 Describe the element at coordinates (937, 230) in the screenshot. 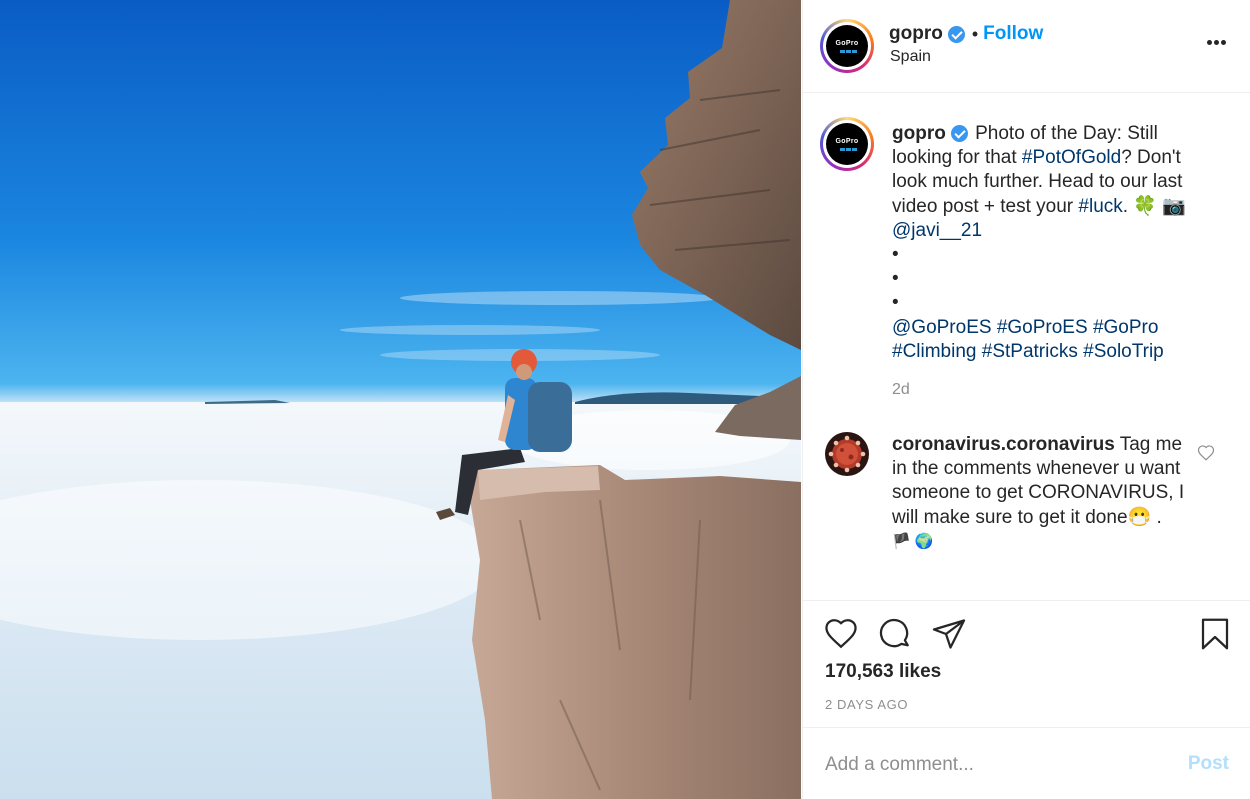

I see `caption-hashtag-link: @javi__21` at that location.